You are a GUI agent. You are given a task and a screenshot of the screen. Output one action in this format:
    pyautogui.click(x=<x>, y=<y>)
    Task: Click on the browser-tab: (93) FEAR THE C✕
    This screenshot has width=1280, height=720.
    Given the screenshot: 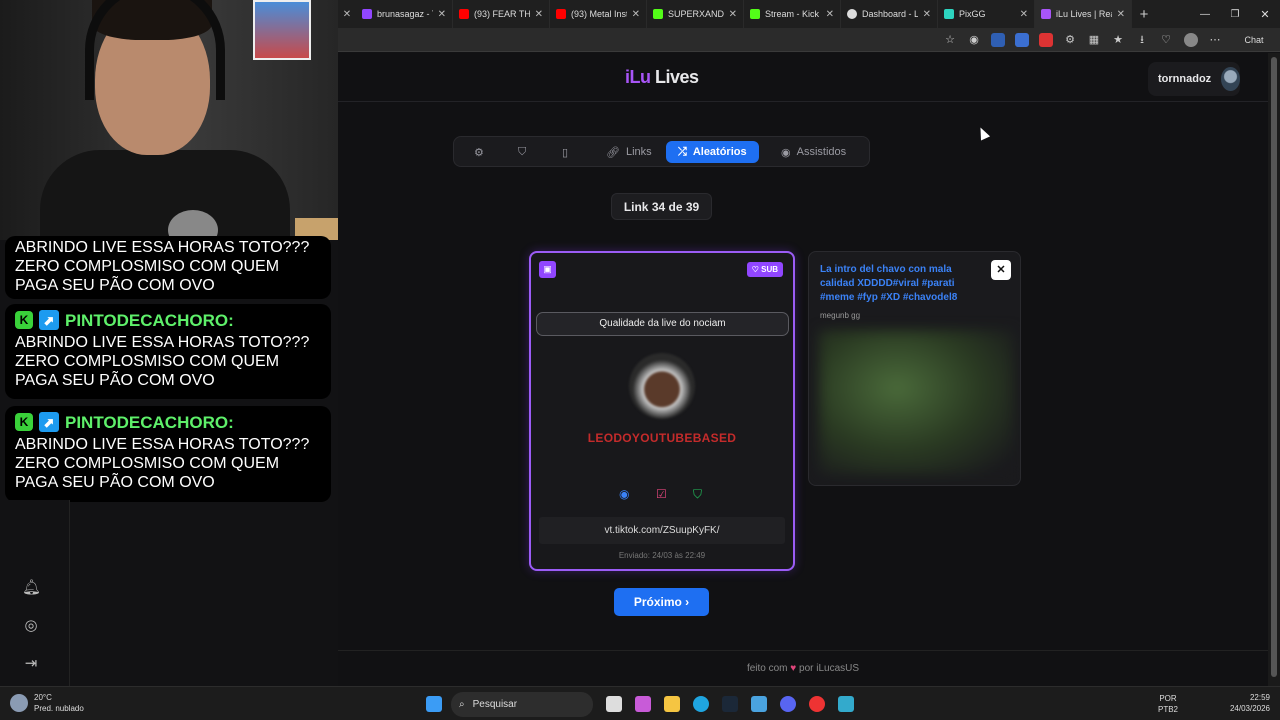 What is the action you would take?
    pyautogui.click(x=501, y=14)
    